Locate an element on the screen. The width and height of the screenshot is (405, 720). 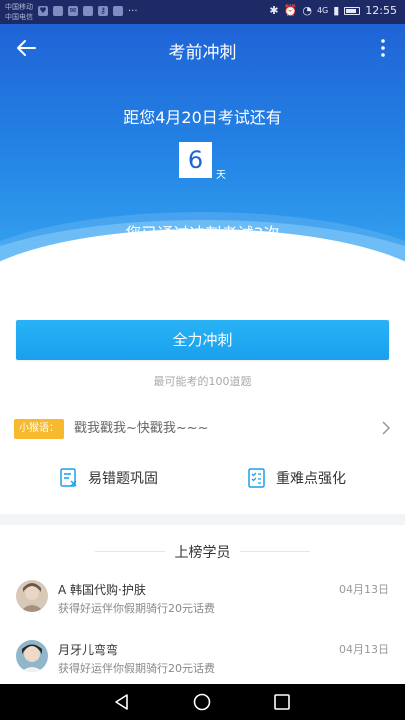
carrier-2: 中国电信 is located at coordinates (19, 17).